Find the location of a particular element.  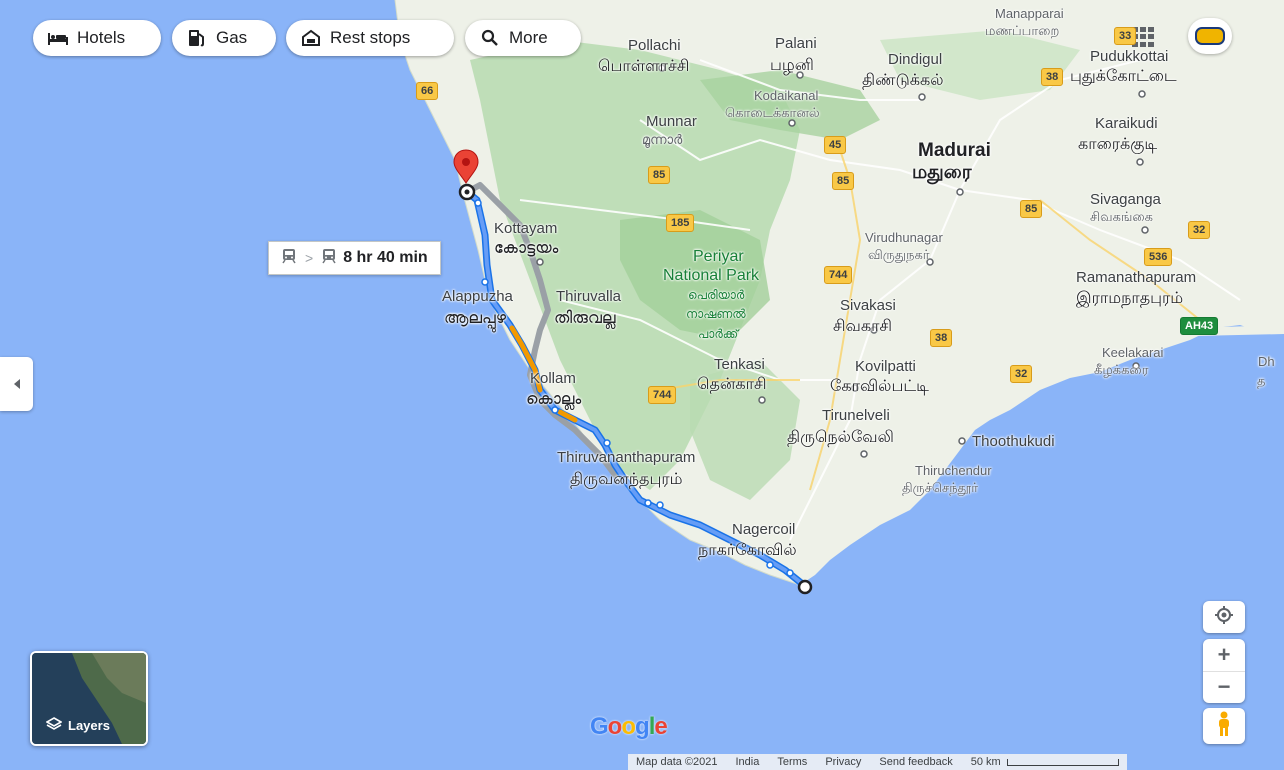

origin-marker-dot is located at coordinates (467, 192).